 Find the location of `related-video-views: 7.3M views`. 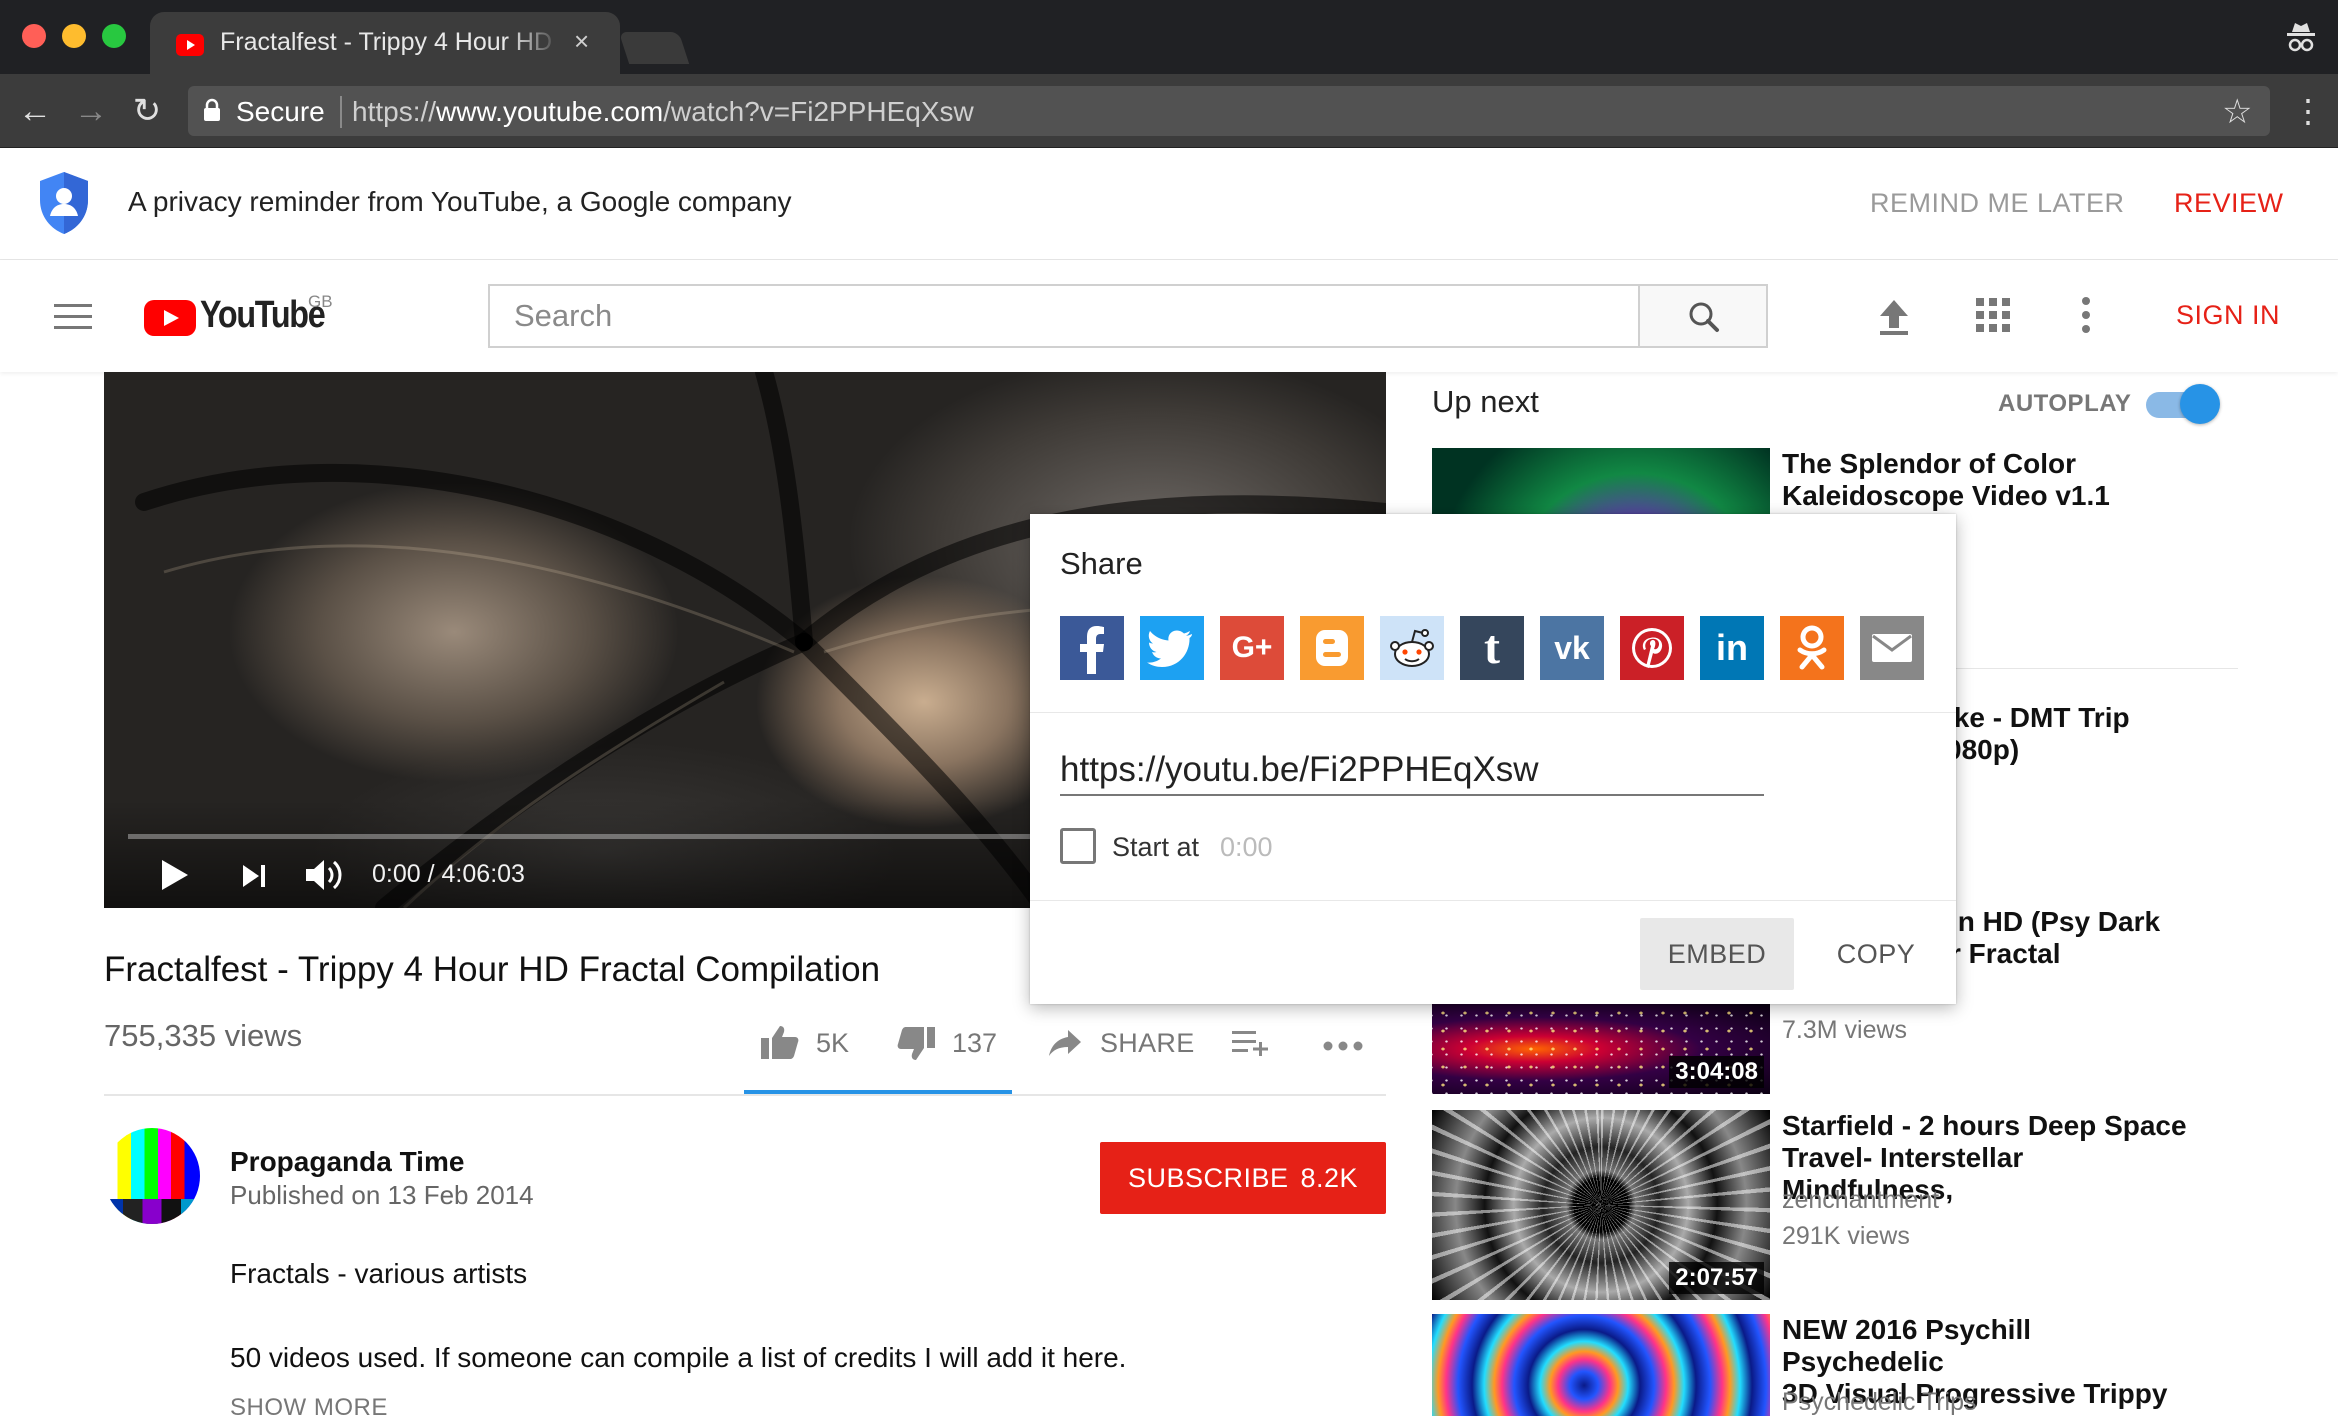

related-video-views: 7.3M views is located at coordinates (1845, 1030).